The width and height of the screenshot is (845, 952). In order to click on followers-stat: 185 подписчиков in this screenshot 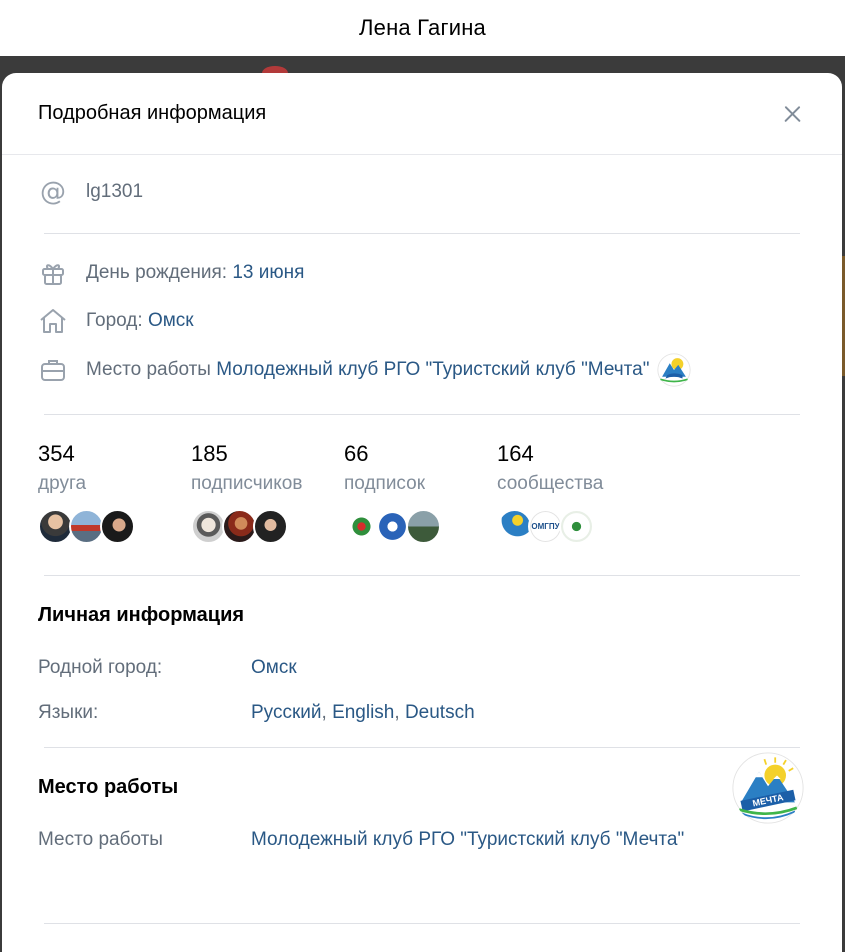, I will do `click(246, 492)`.